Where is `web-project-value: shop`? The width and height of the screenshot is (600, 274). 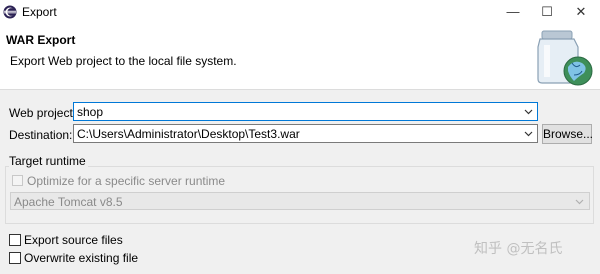
web-project-value: shop is located at coordinates (90, 112).